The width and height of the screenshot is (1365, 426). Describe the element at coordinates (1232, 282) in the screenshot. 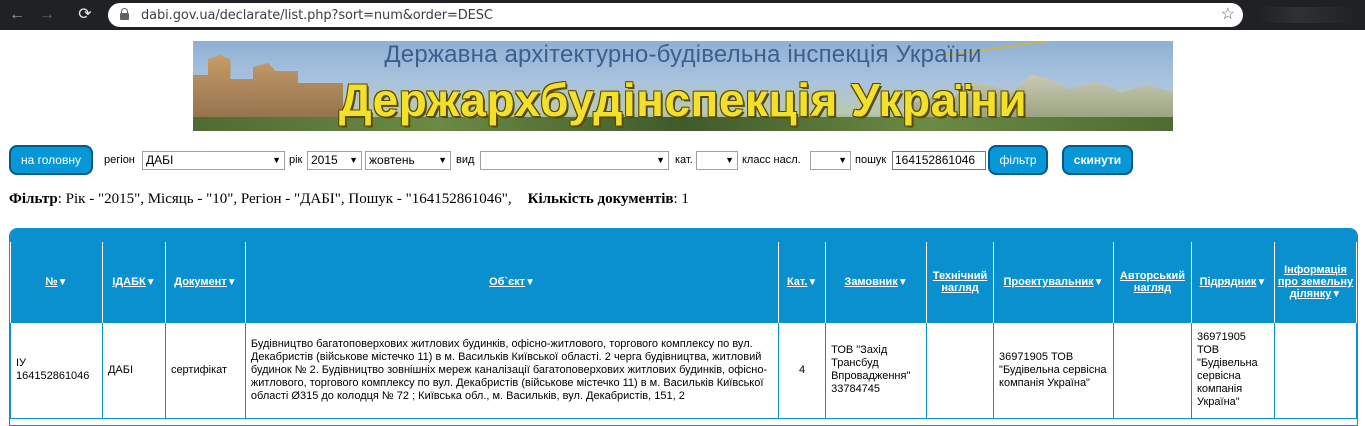

I see `column-header-contractor: Підрядник▼` at that location.